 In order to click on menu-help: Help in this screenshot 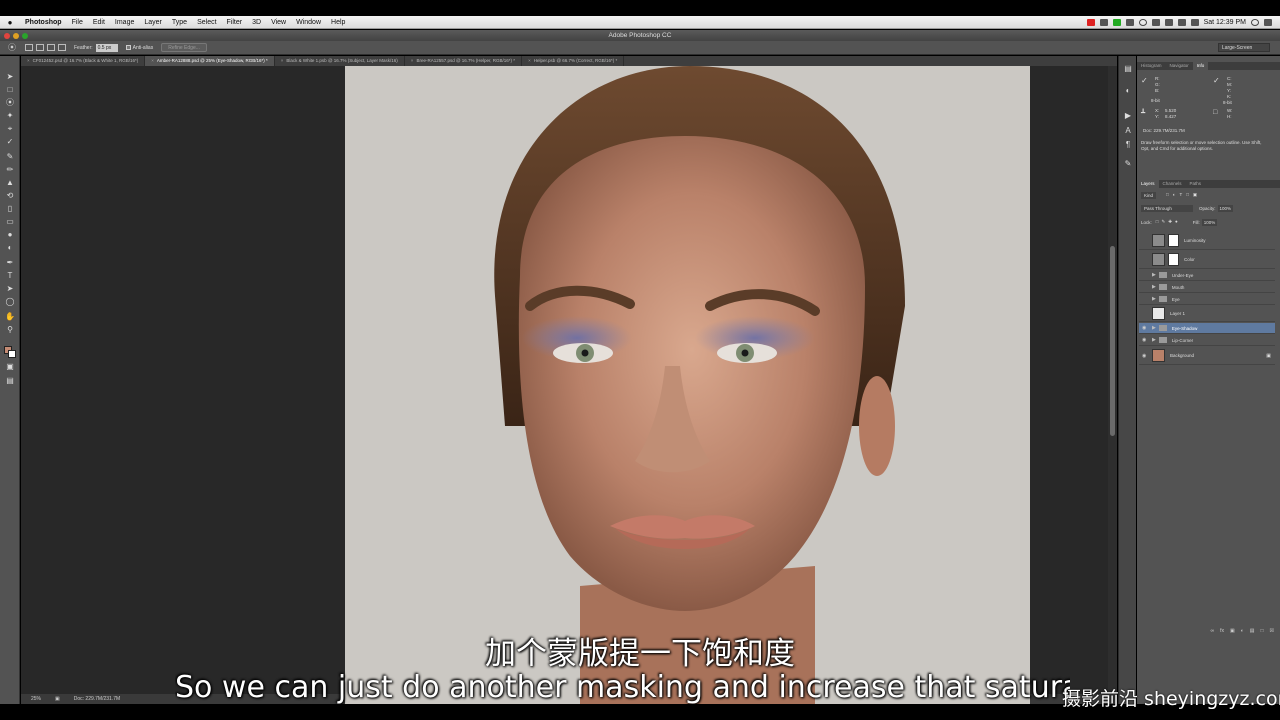, I will do `click(338, 22)`.